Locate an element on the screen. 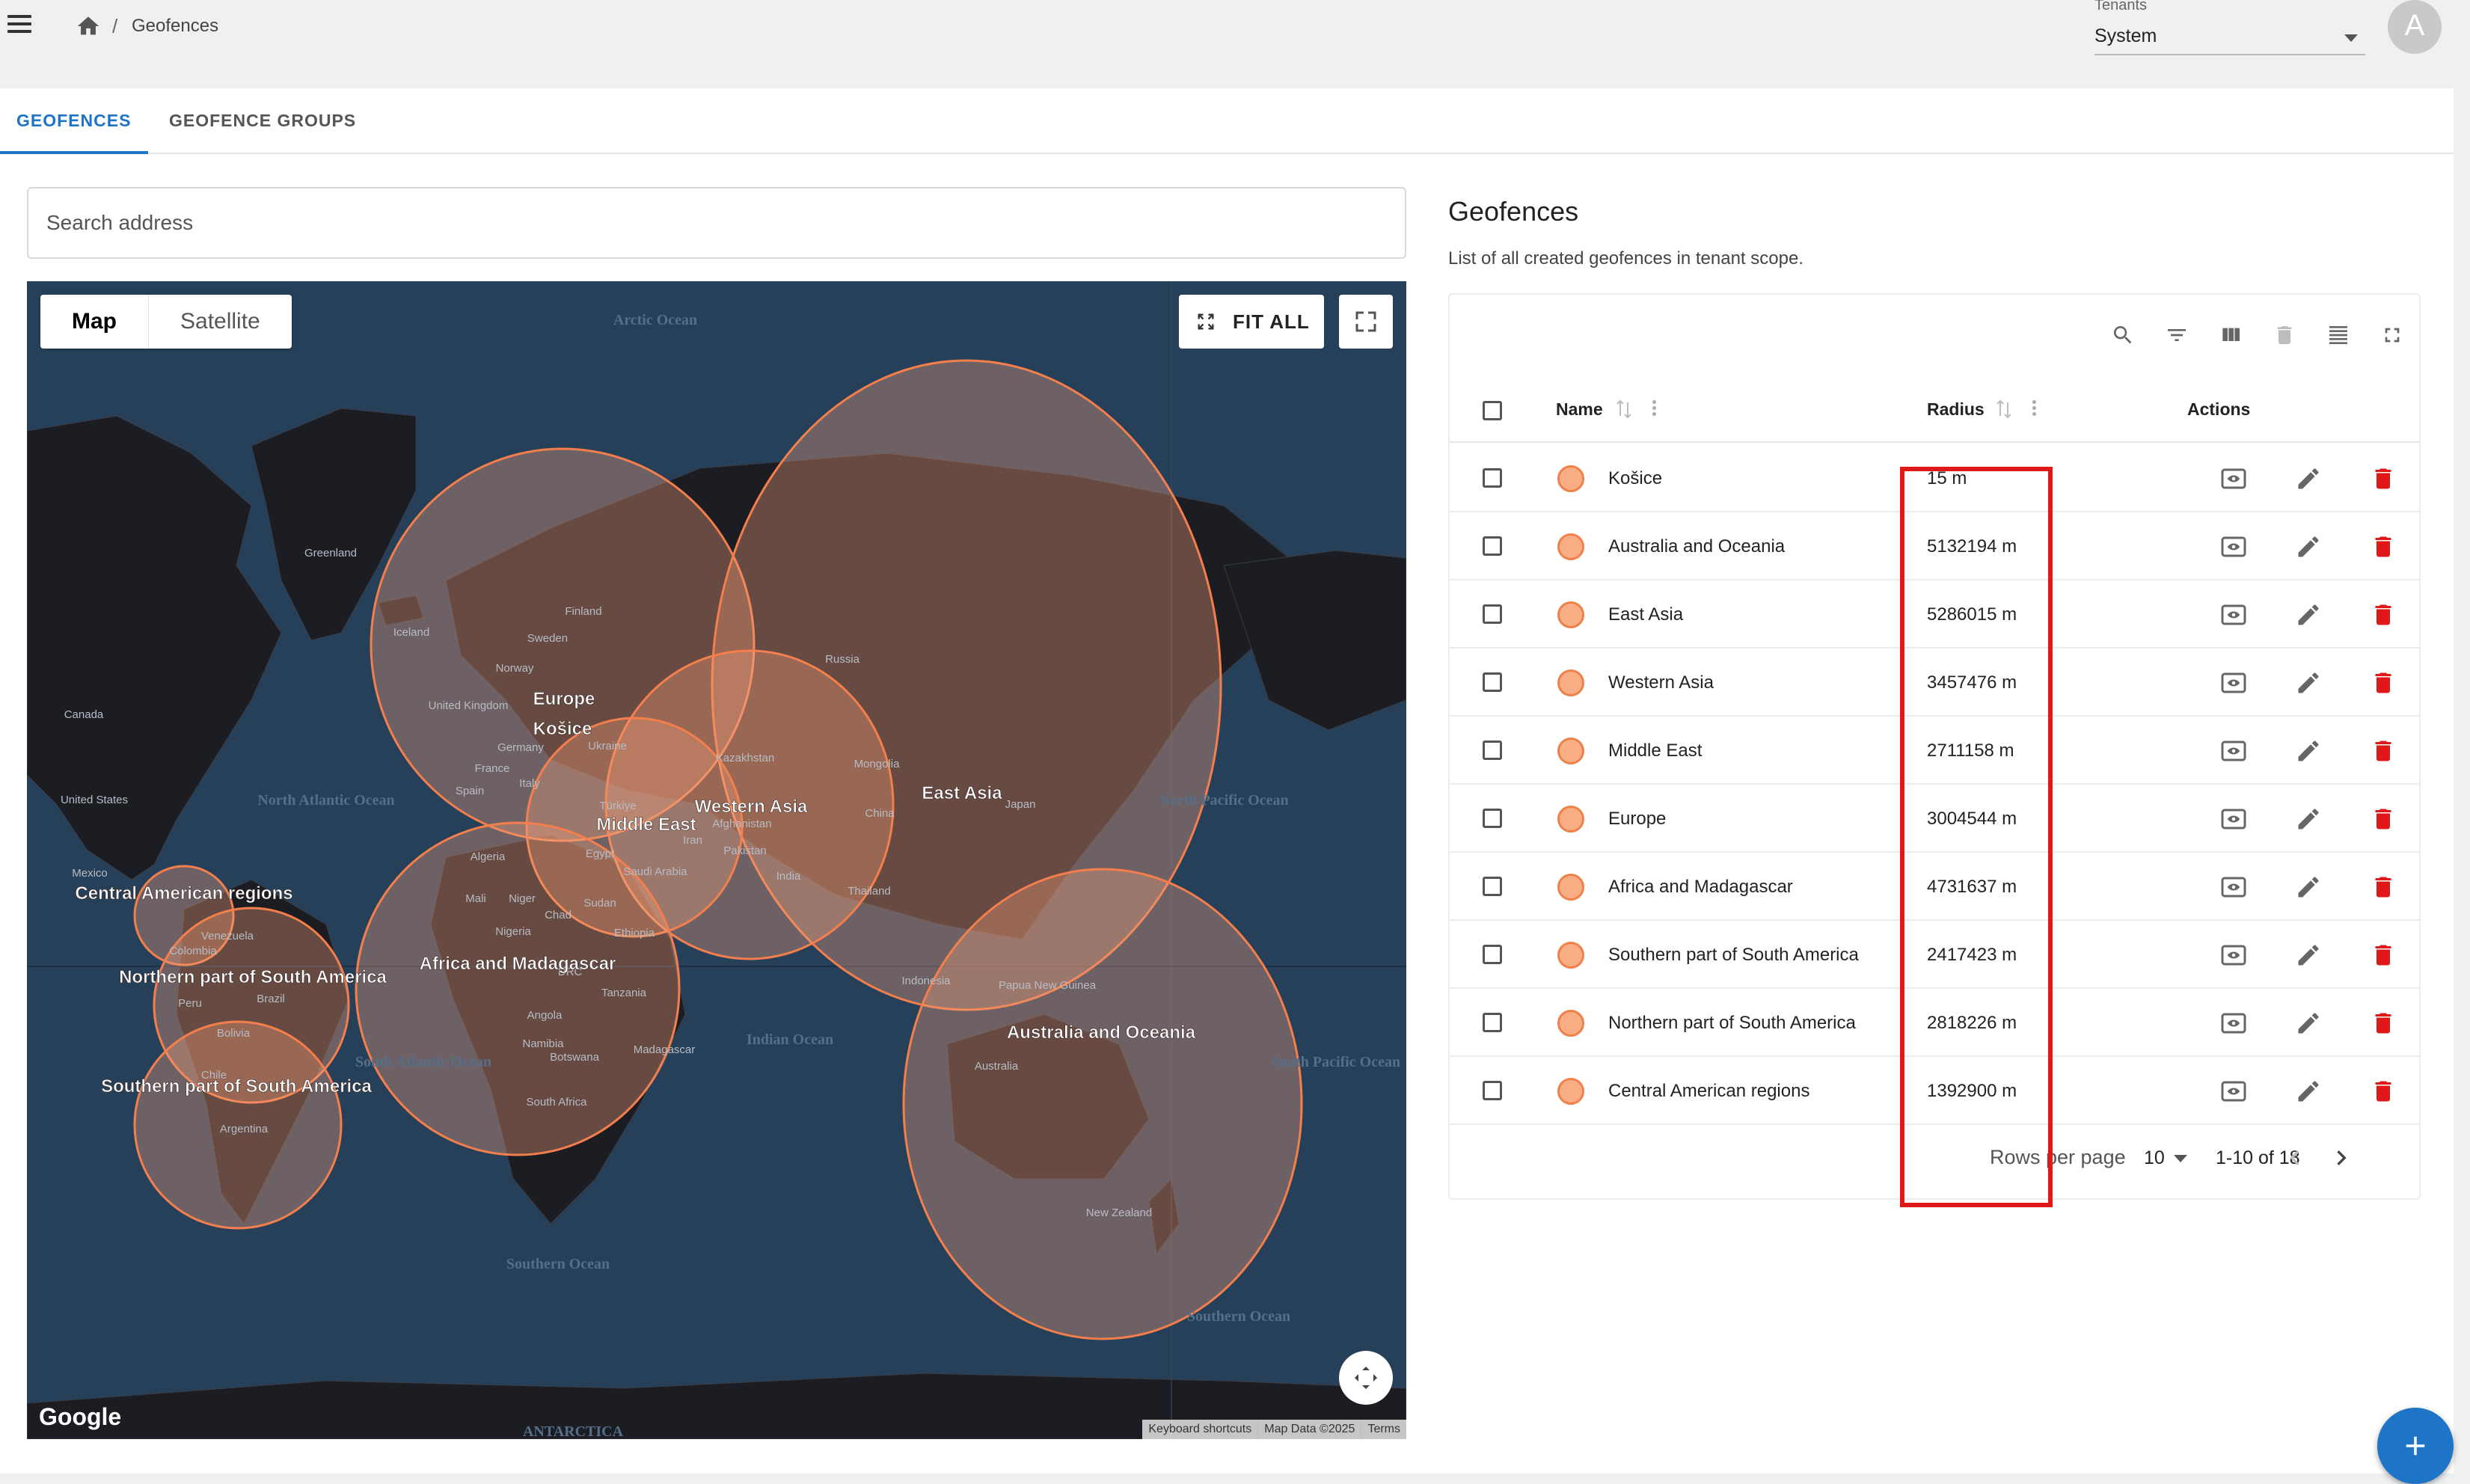 The image size is (2470, 1484). place-label: Mali is located at coordinates (475, 898).